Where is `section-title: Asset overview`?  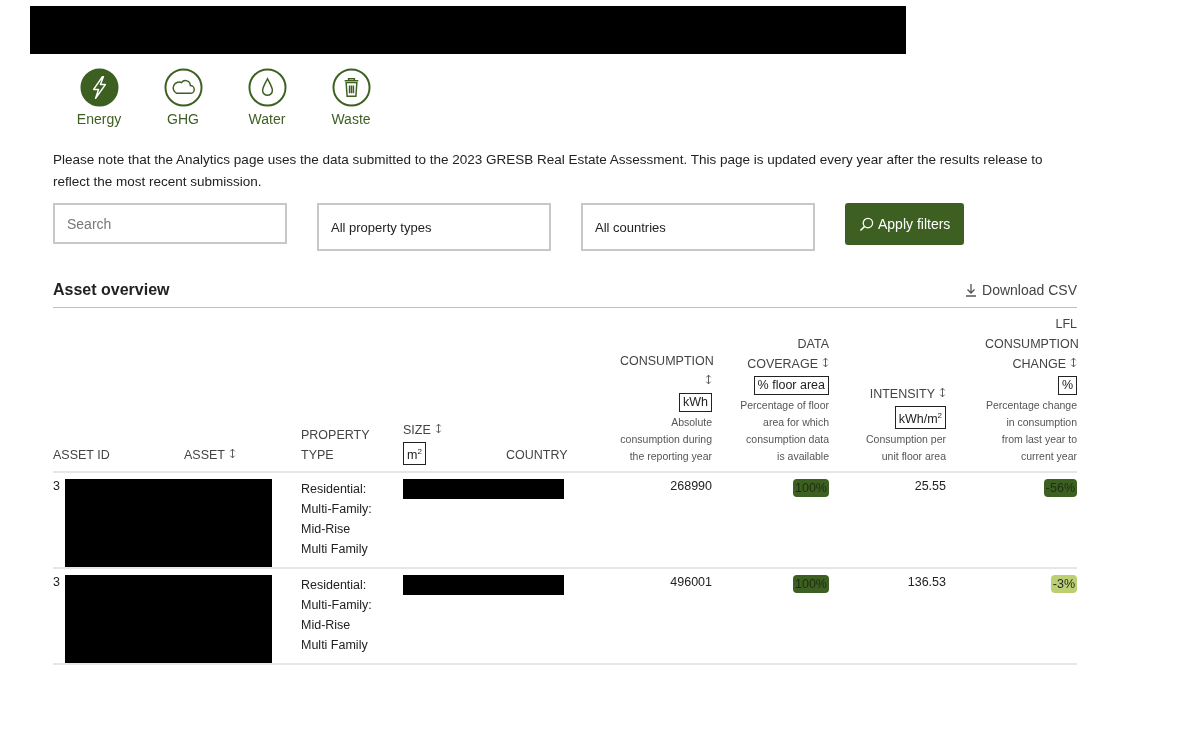 section-title: Asset overview is located at coordinates (111, 290).